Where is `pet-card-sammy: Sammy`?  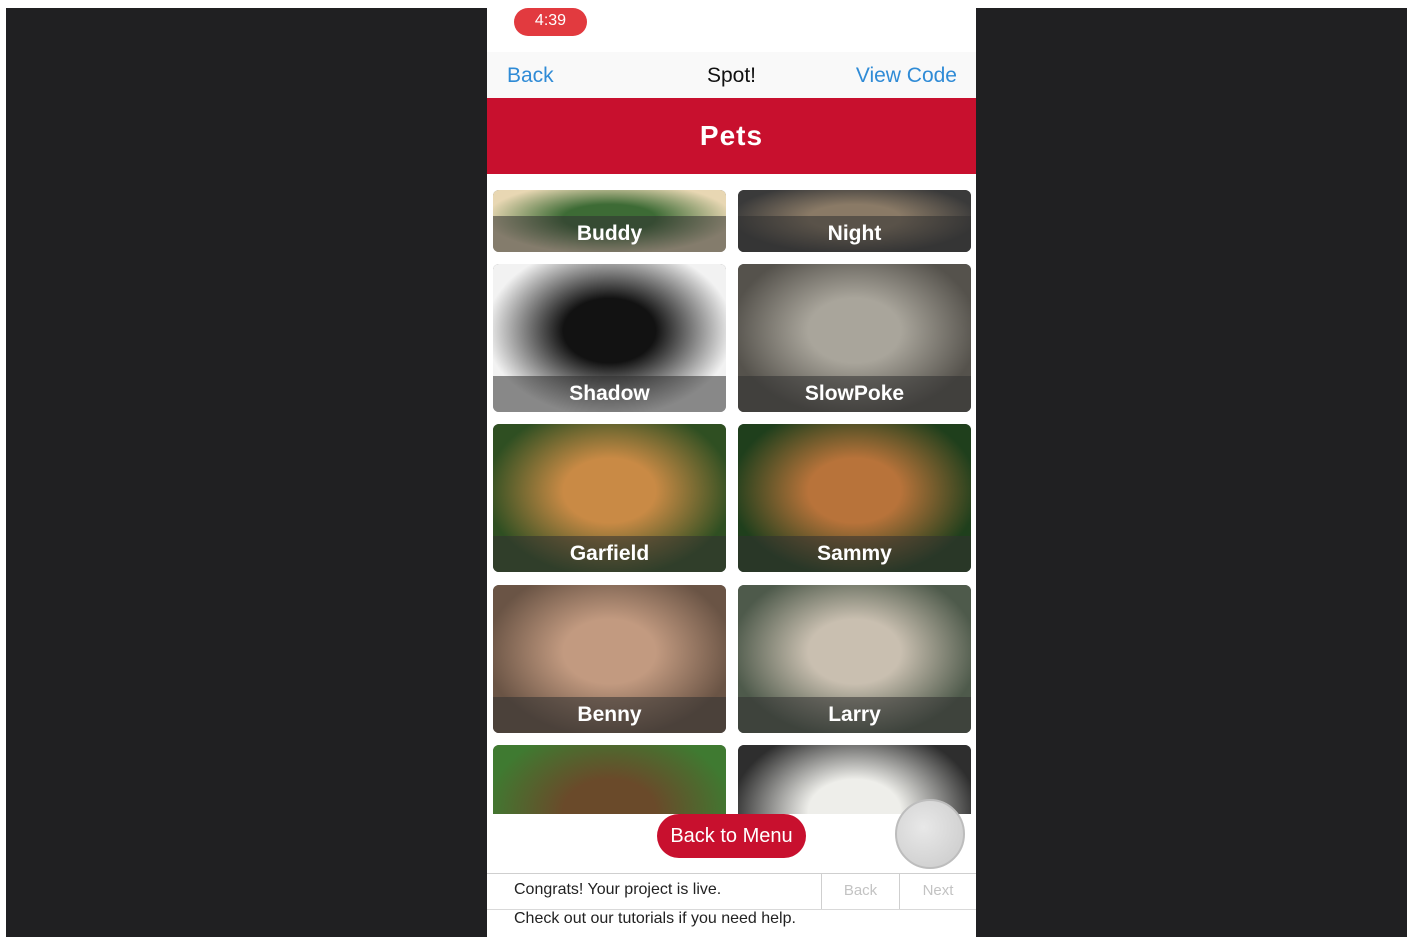
pet-card-sammy: Sammy is located at coordinates (854, 498).